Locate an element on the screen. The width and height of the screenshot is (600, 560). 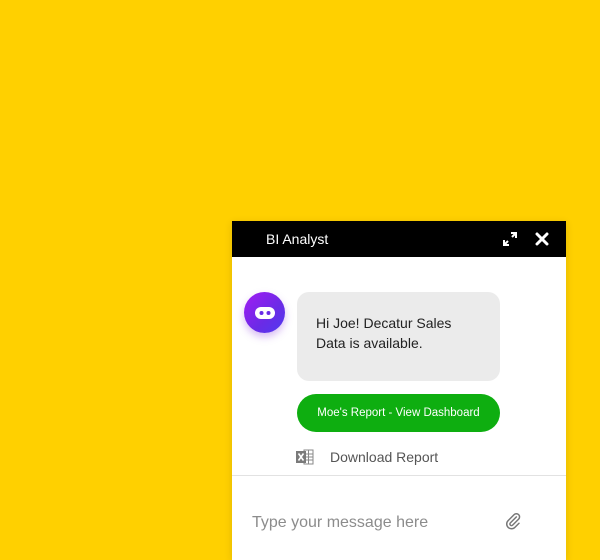
bot-message-bubble: Hi Joe! Decatur Sales Data is available. is located at coordinates (398, 336).